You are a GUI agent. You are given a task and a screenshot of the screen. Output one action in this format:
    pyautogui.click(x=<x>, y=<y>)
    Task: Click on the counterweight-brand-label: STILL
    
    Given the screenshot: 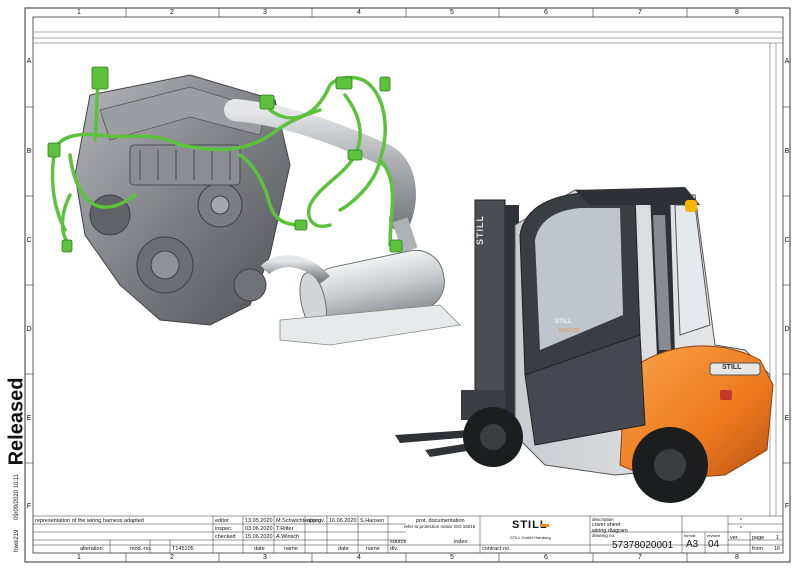 What is the action you would take?
    pyautogui.click(x=732, y=367)
    